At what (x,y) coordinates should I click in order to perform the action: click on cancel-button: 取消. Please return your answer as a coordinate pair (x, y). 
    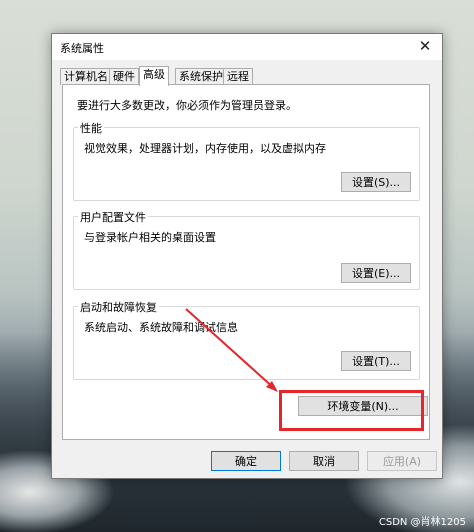
    Looking at the image, I should click on (324, 461).